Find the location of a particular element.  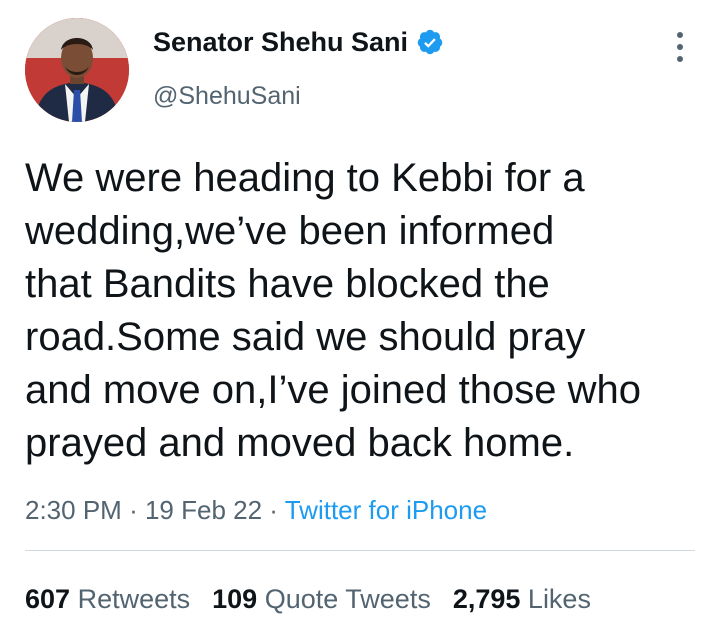

avatar-image is located at coordinates (77, 70).